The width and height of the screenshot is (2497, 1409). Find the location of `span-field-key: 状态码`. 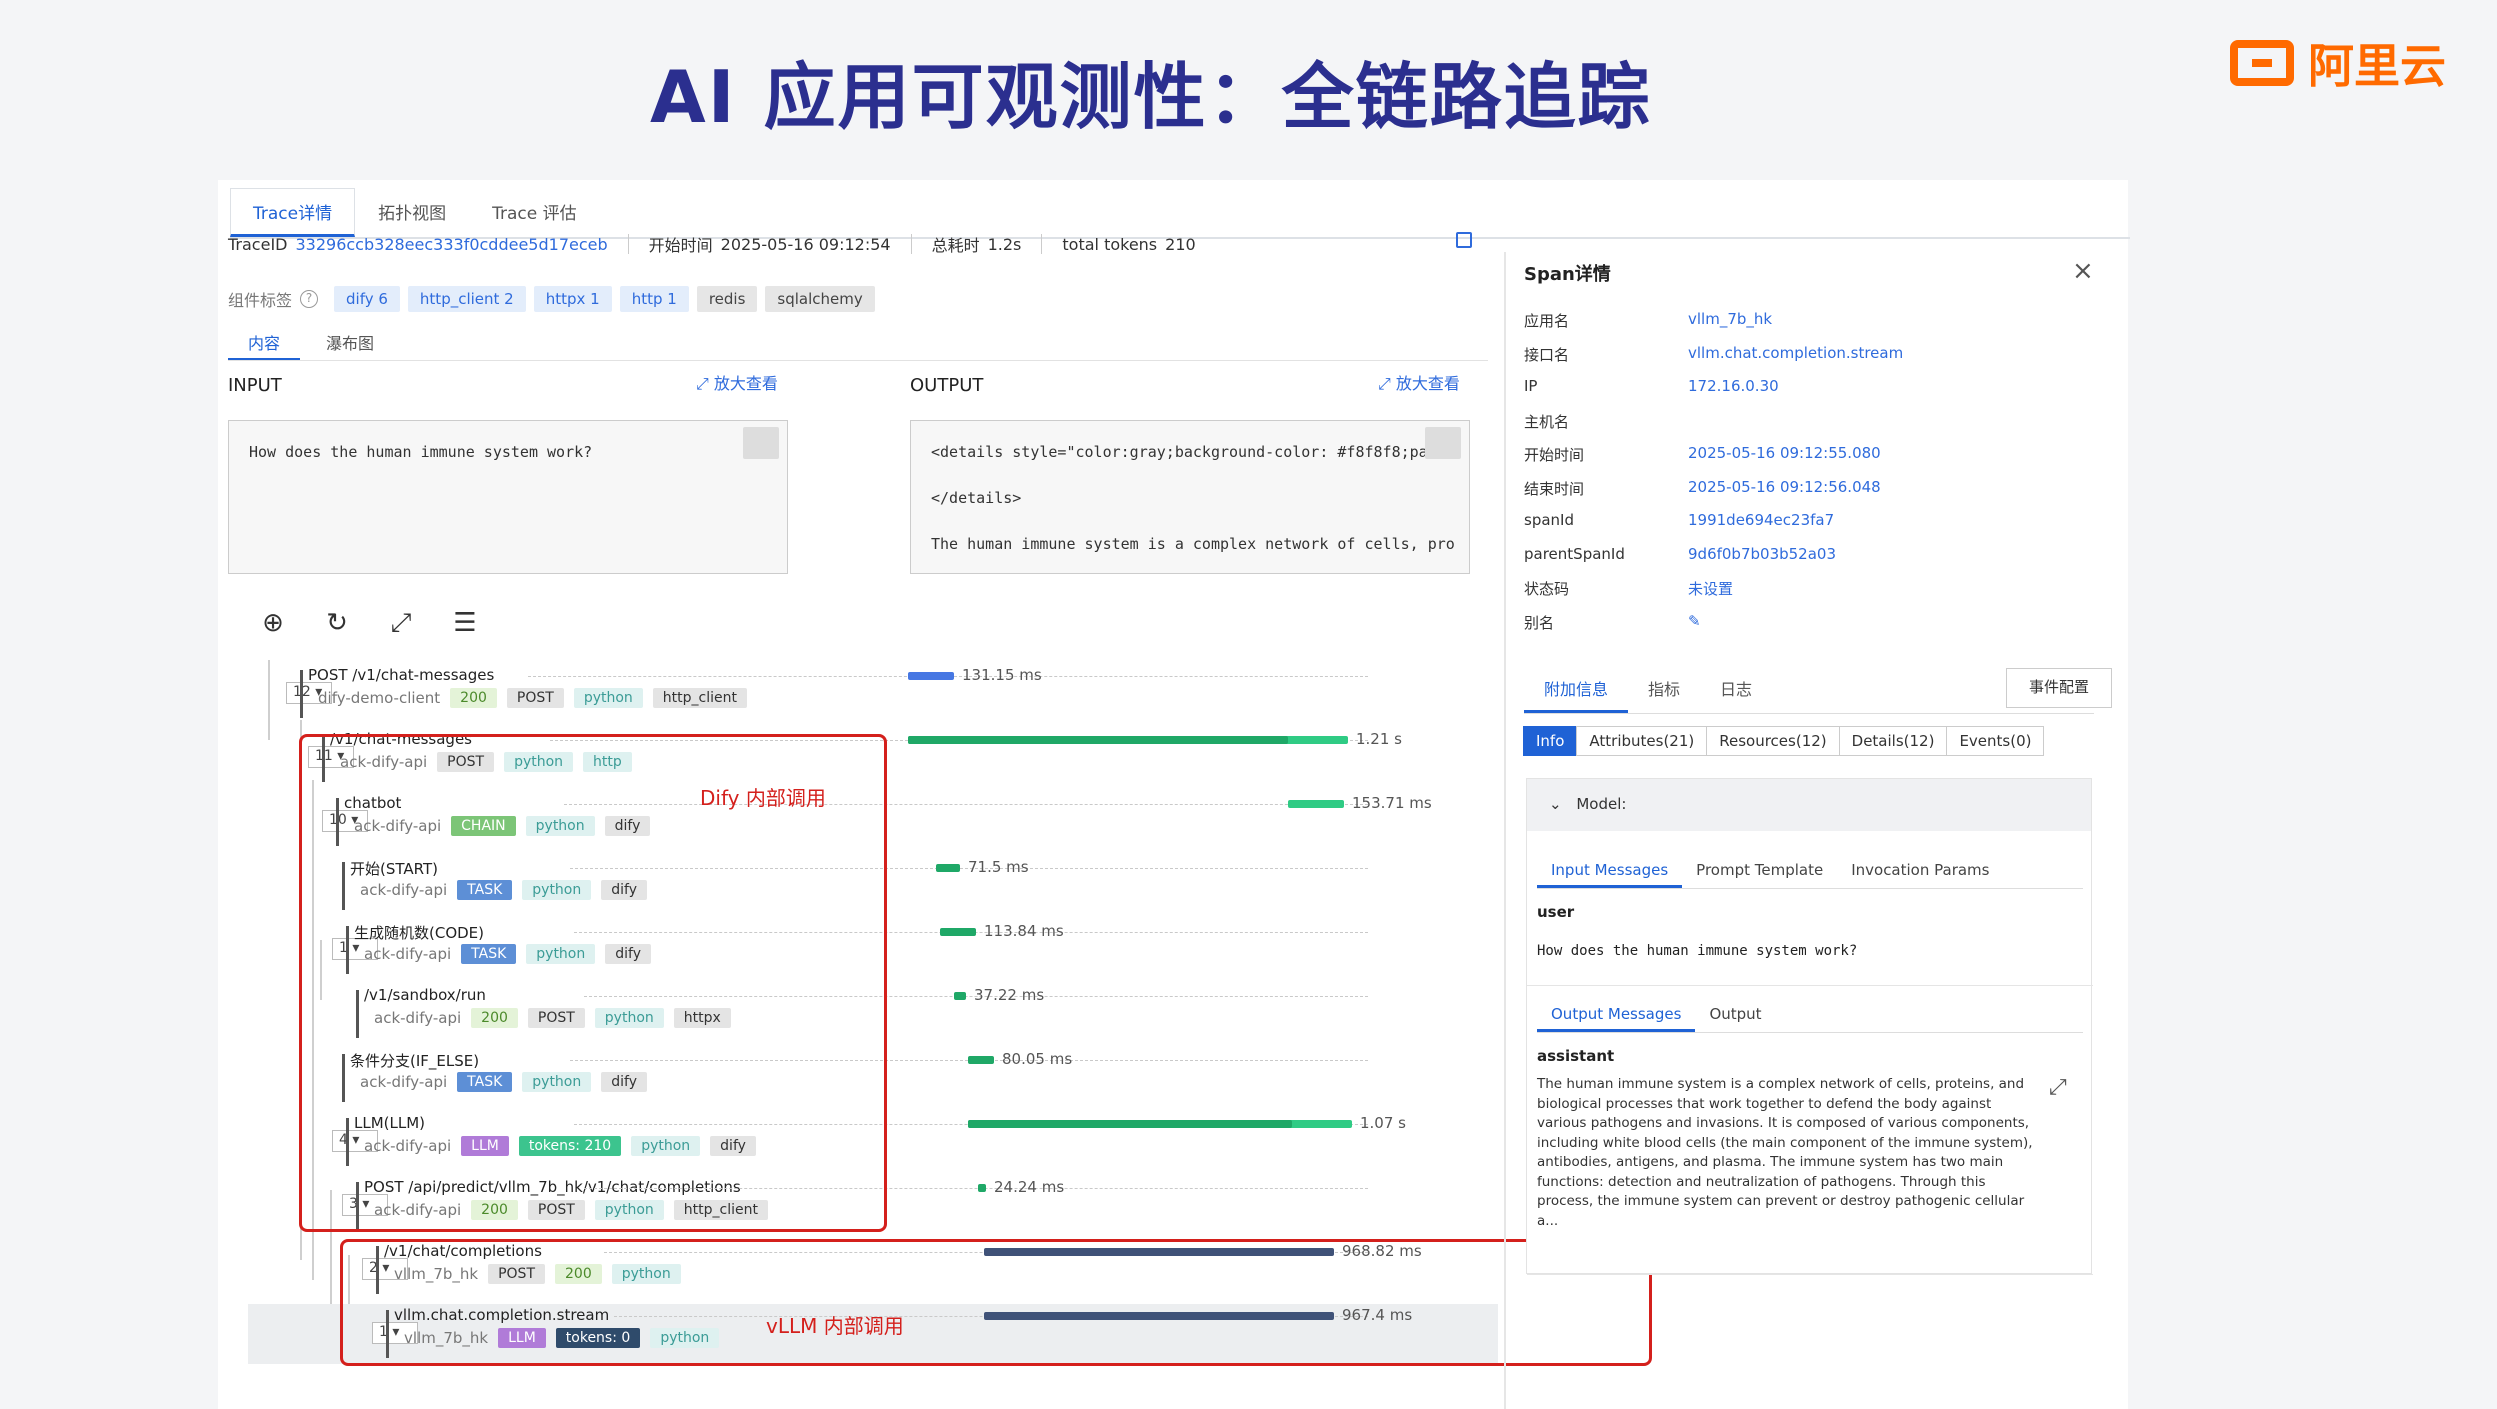

span-field-key: 状态码 is located at coordinates (1547, 589).